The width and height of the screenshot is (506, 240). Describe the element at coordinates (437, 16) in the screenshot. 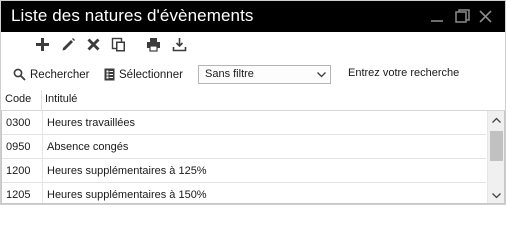

I see `minimize-icon` at that location.